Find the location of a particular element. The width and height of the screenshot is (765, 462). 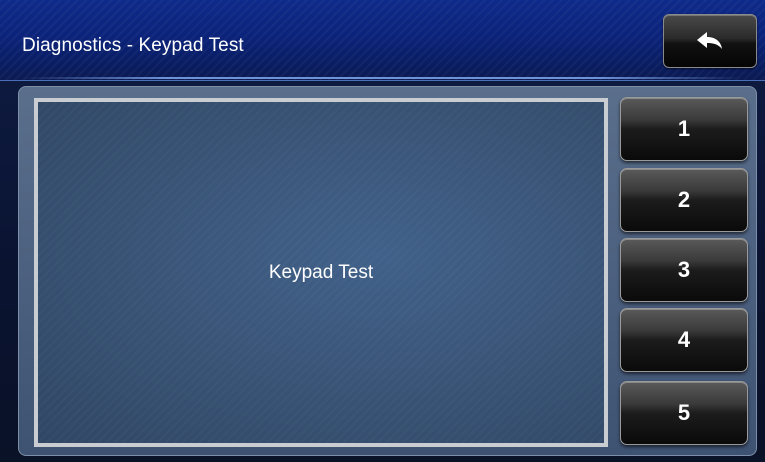

back-arrow-icon is located at coordinates (709, 40).